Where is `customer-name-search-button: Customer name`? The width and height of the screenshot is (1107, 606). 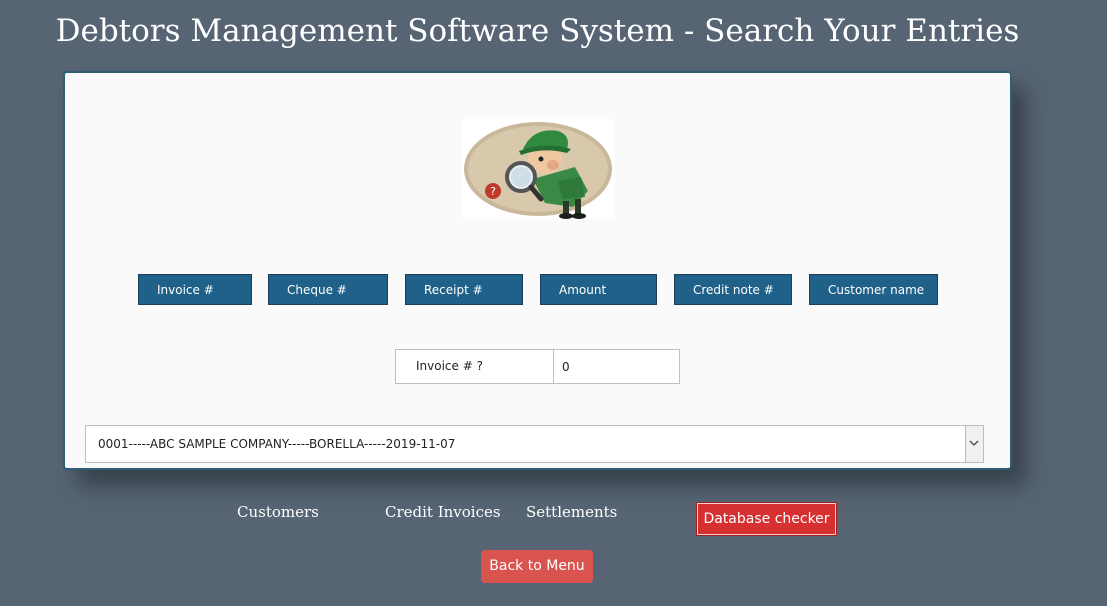 customer-name-search-button: Customer name is located at coordinates (873, 289).